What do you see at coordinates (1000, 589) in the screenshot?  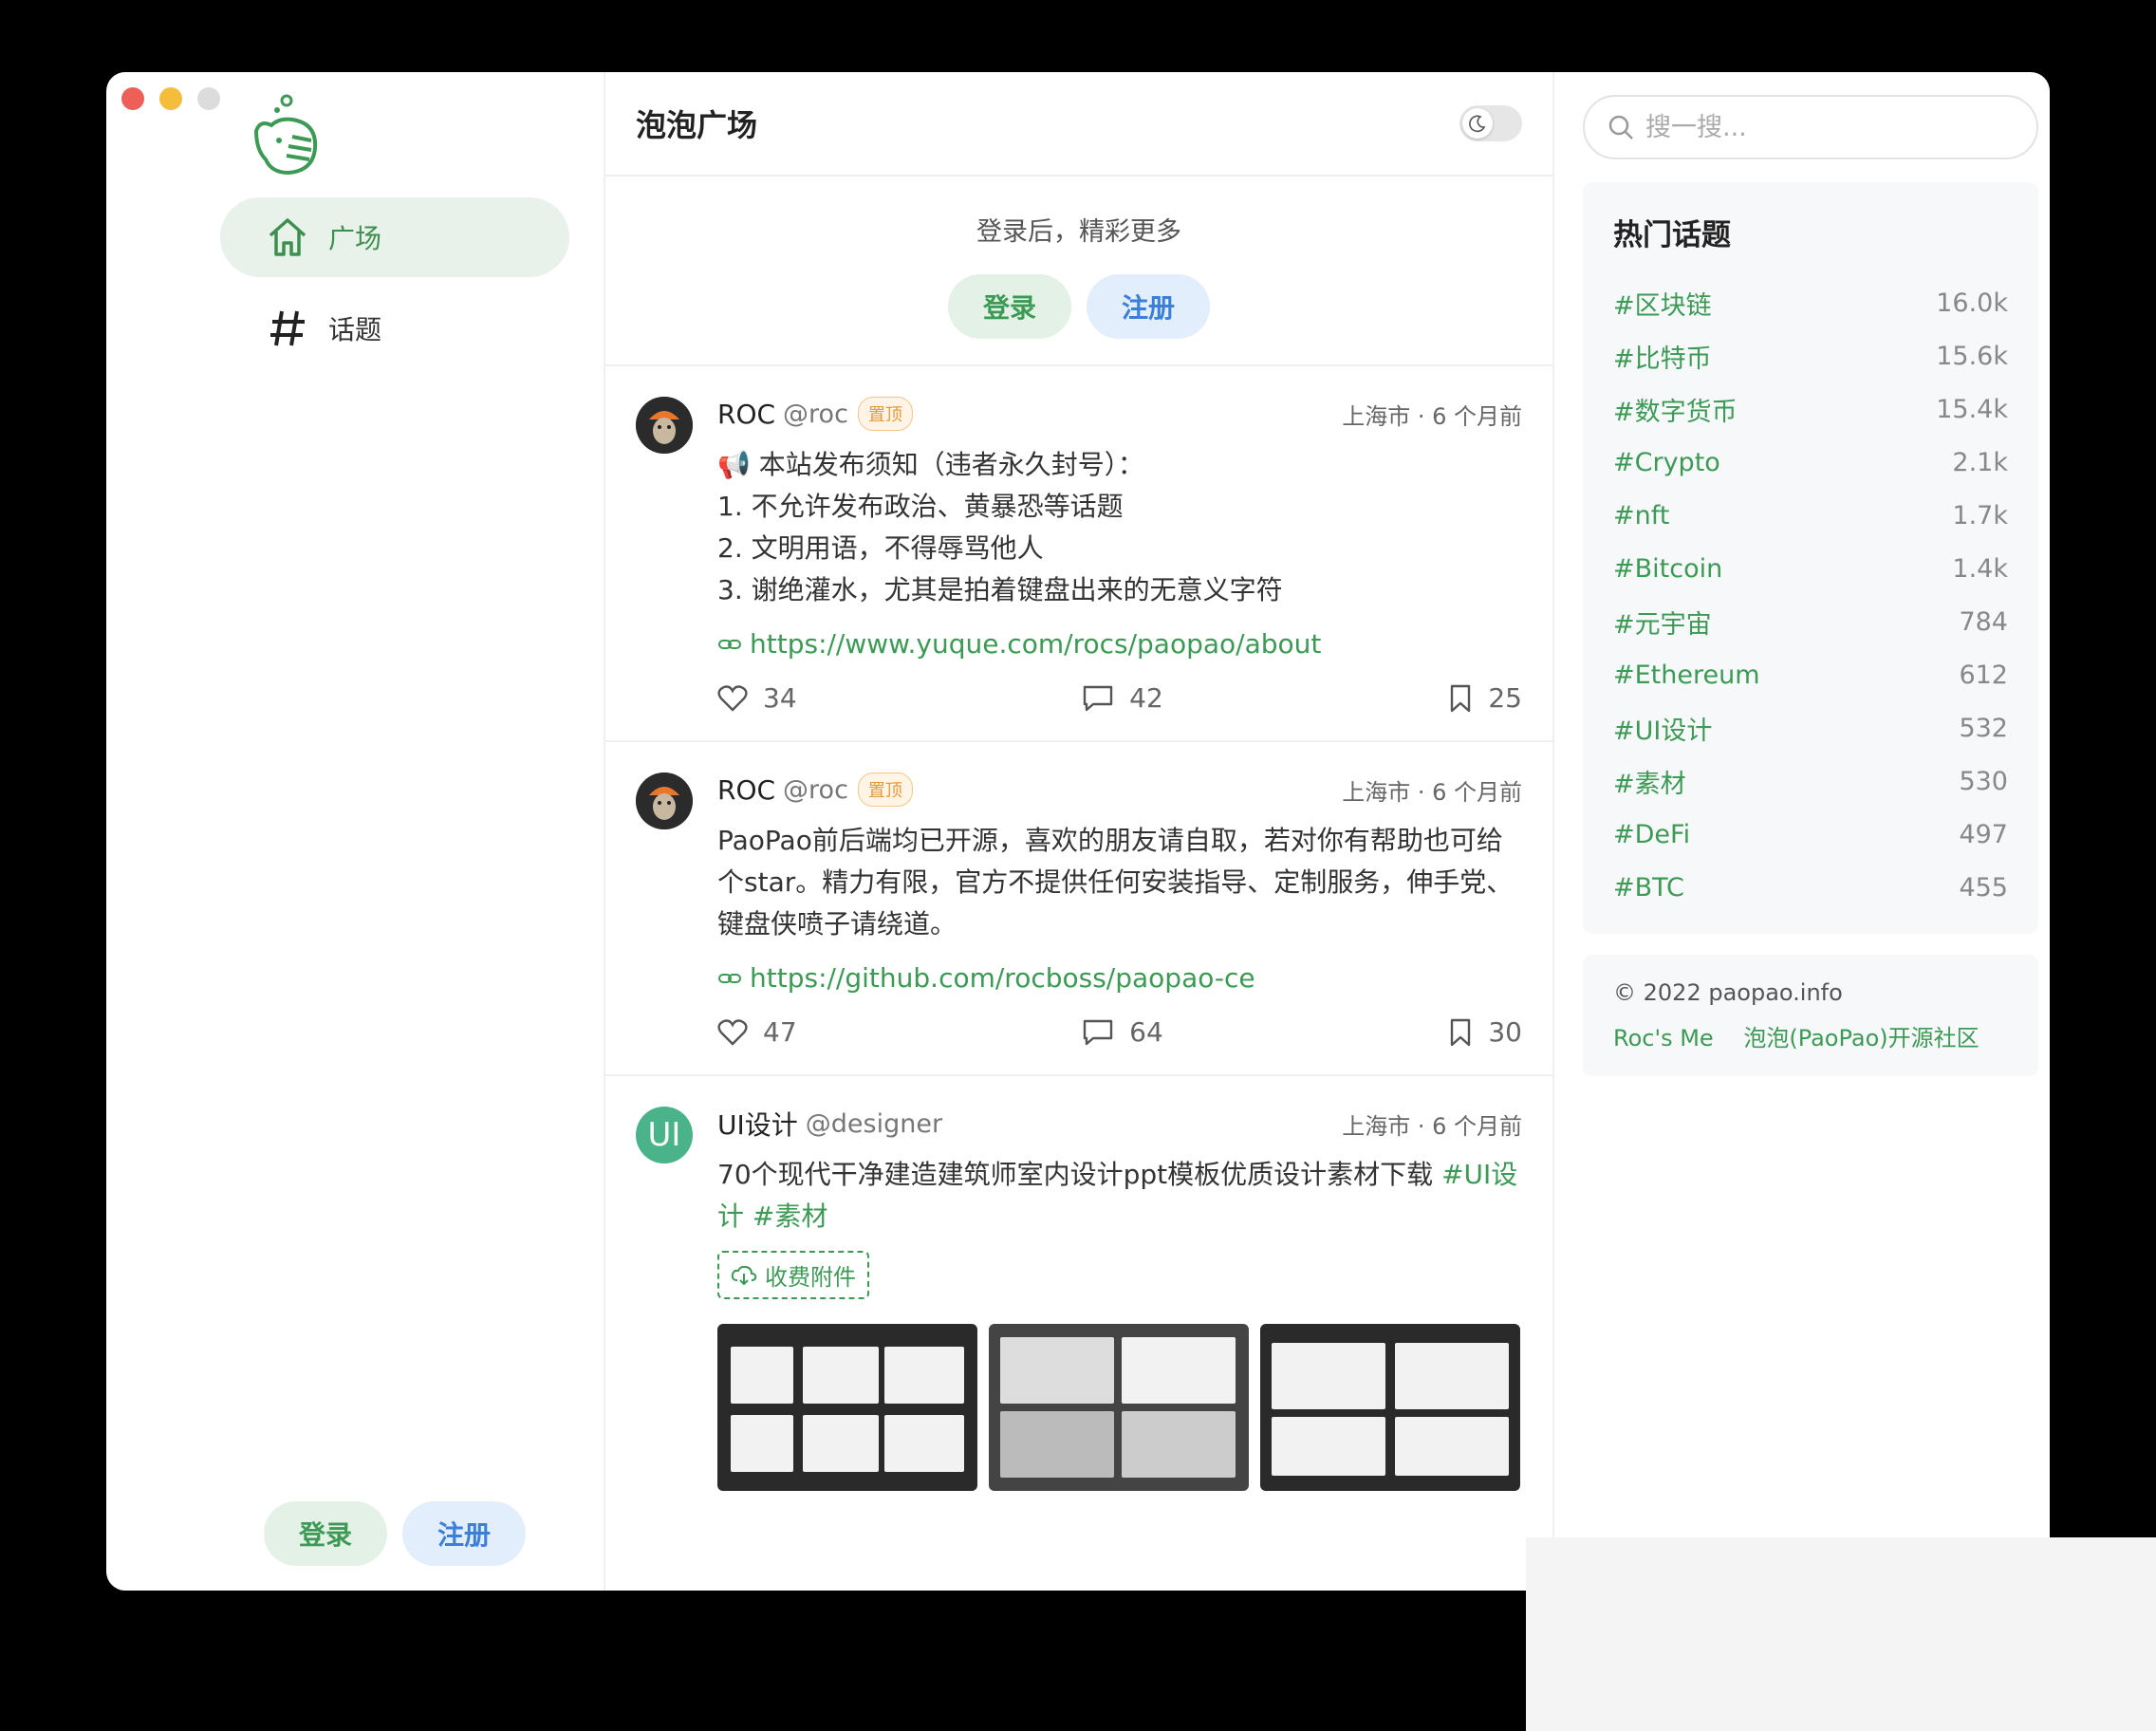 I see `post-line: 3. 谢绝灌水，尤其是拍着键盘出来的无意义字符` at bounding box center [1000, 589].